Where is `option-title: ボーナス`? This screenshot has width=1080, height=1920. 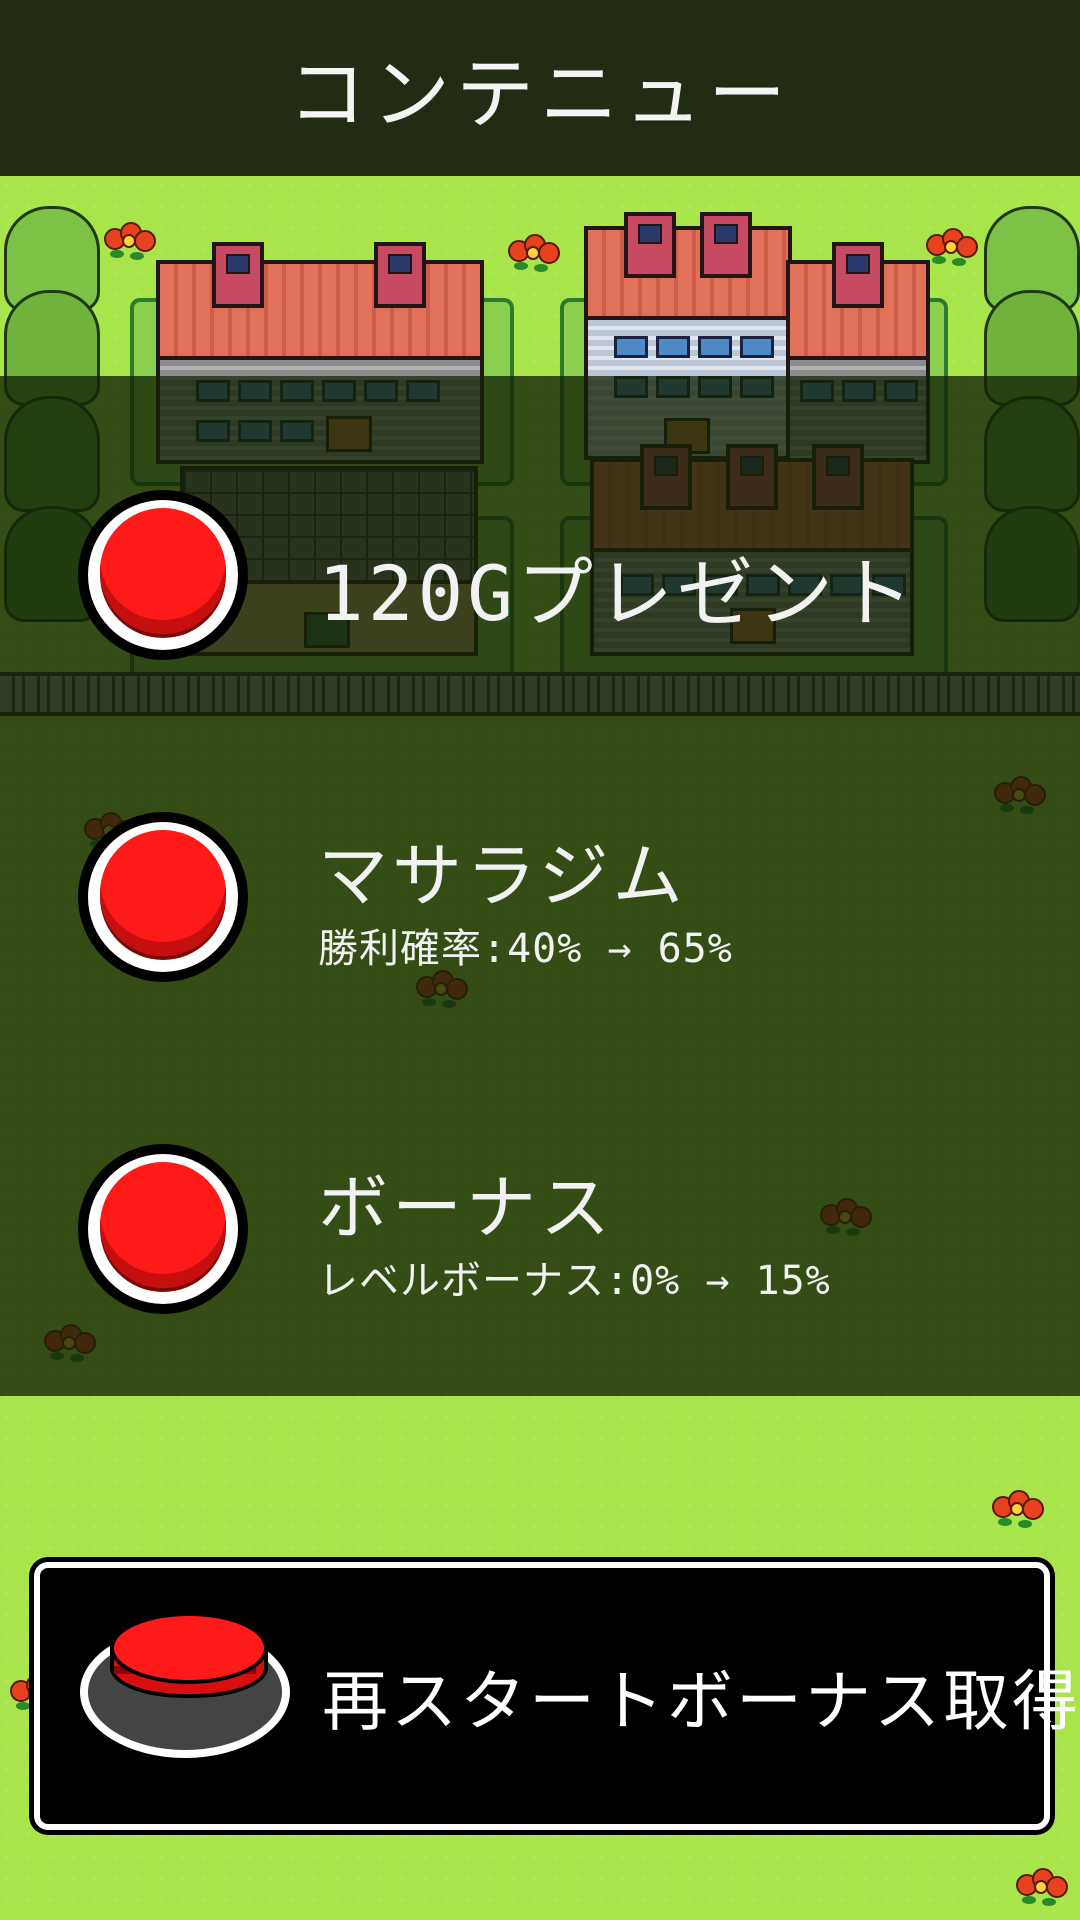 option-title: ボーナス is located at coordinates (466, 1208).